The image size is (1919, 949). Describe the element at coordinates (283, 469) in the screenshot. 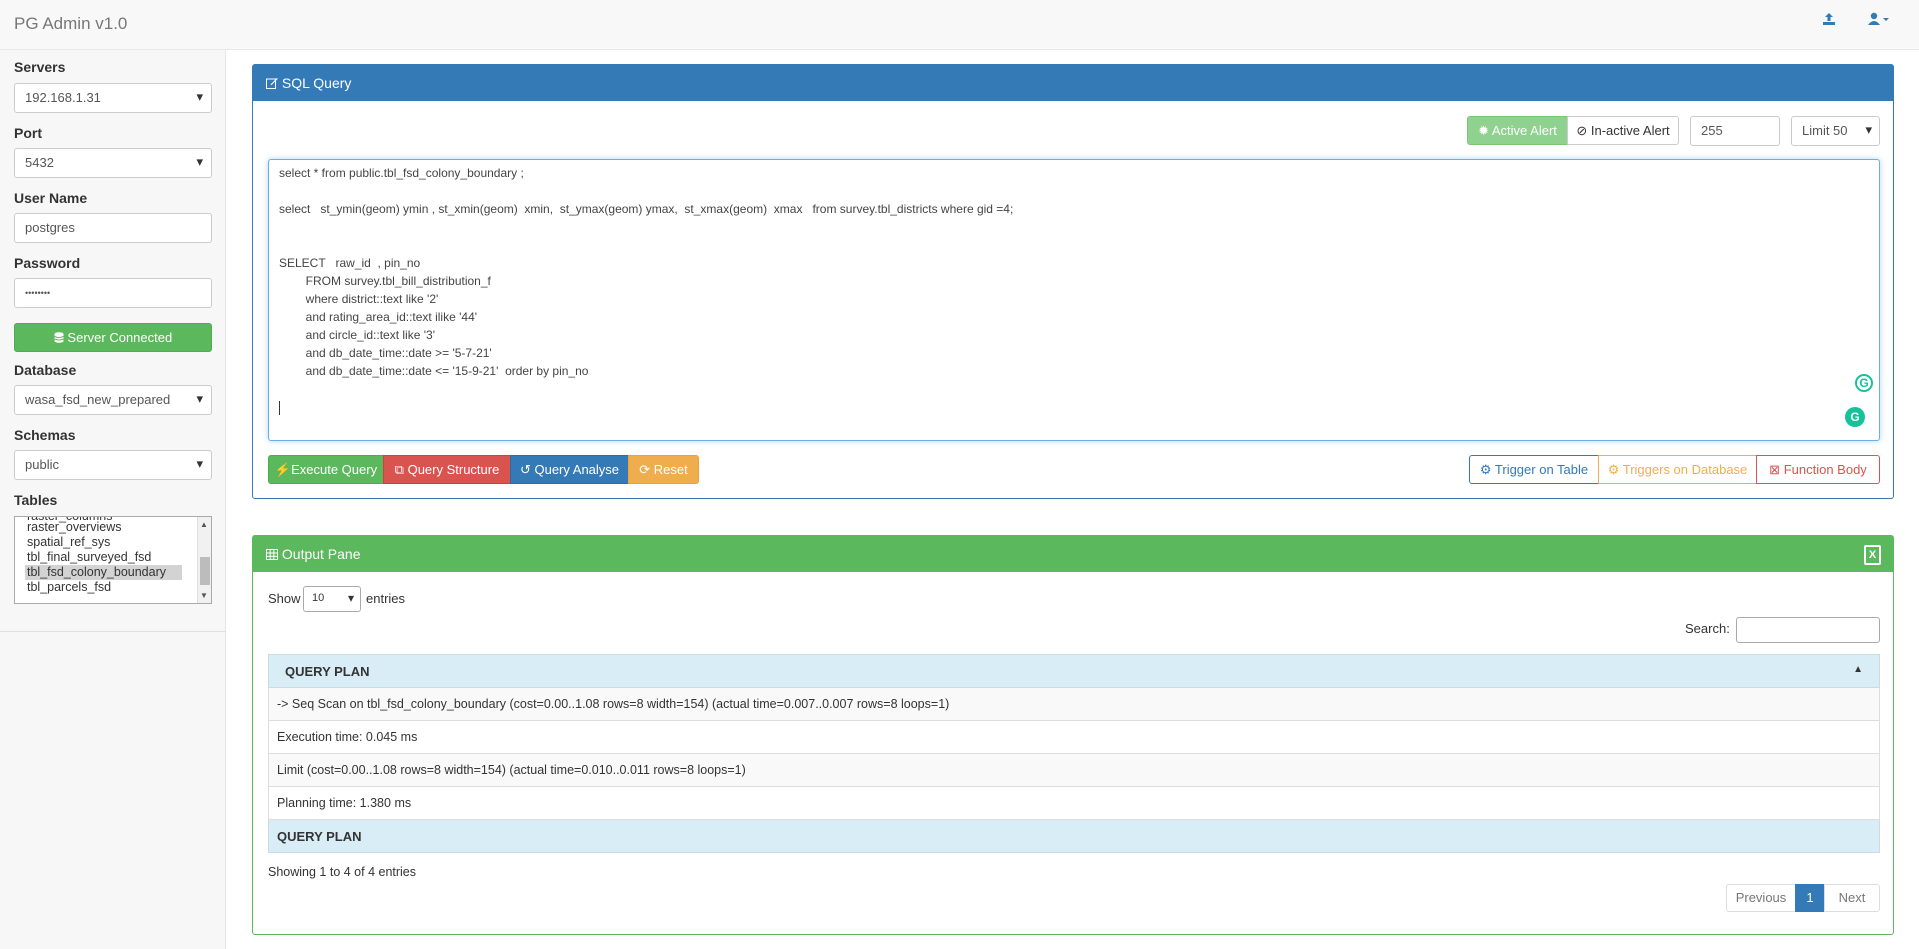

I see `bolt-icon: ⚡` at that location.